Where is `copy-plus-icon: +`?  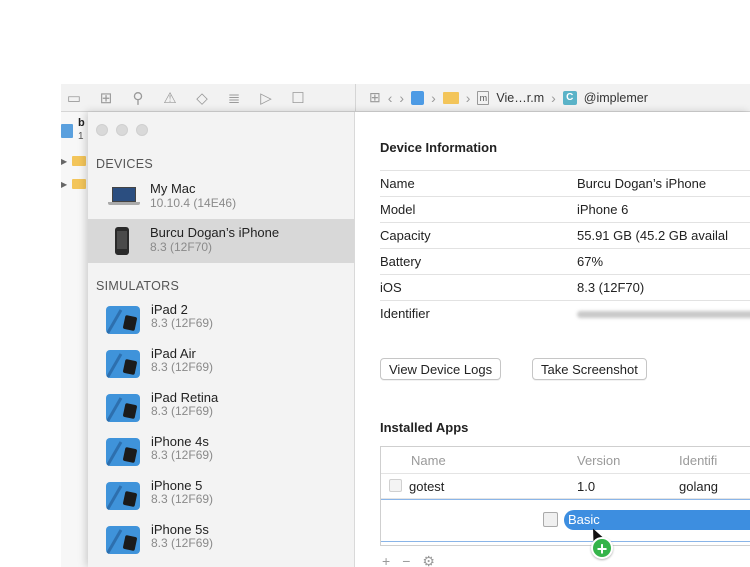 copy-plus-icon: + is located at coordinates (602, 548).